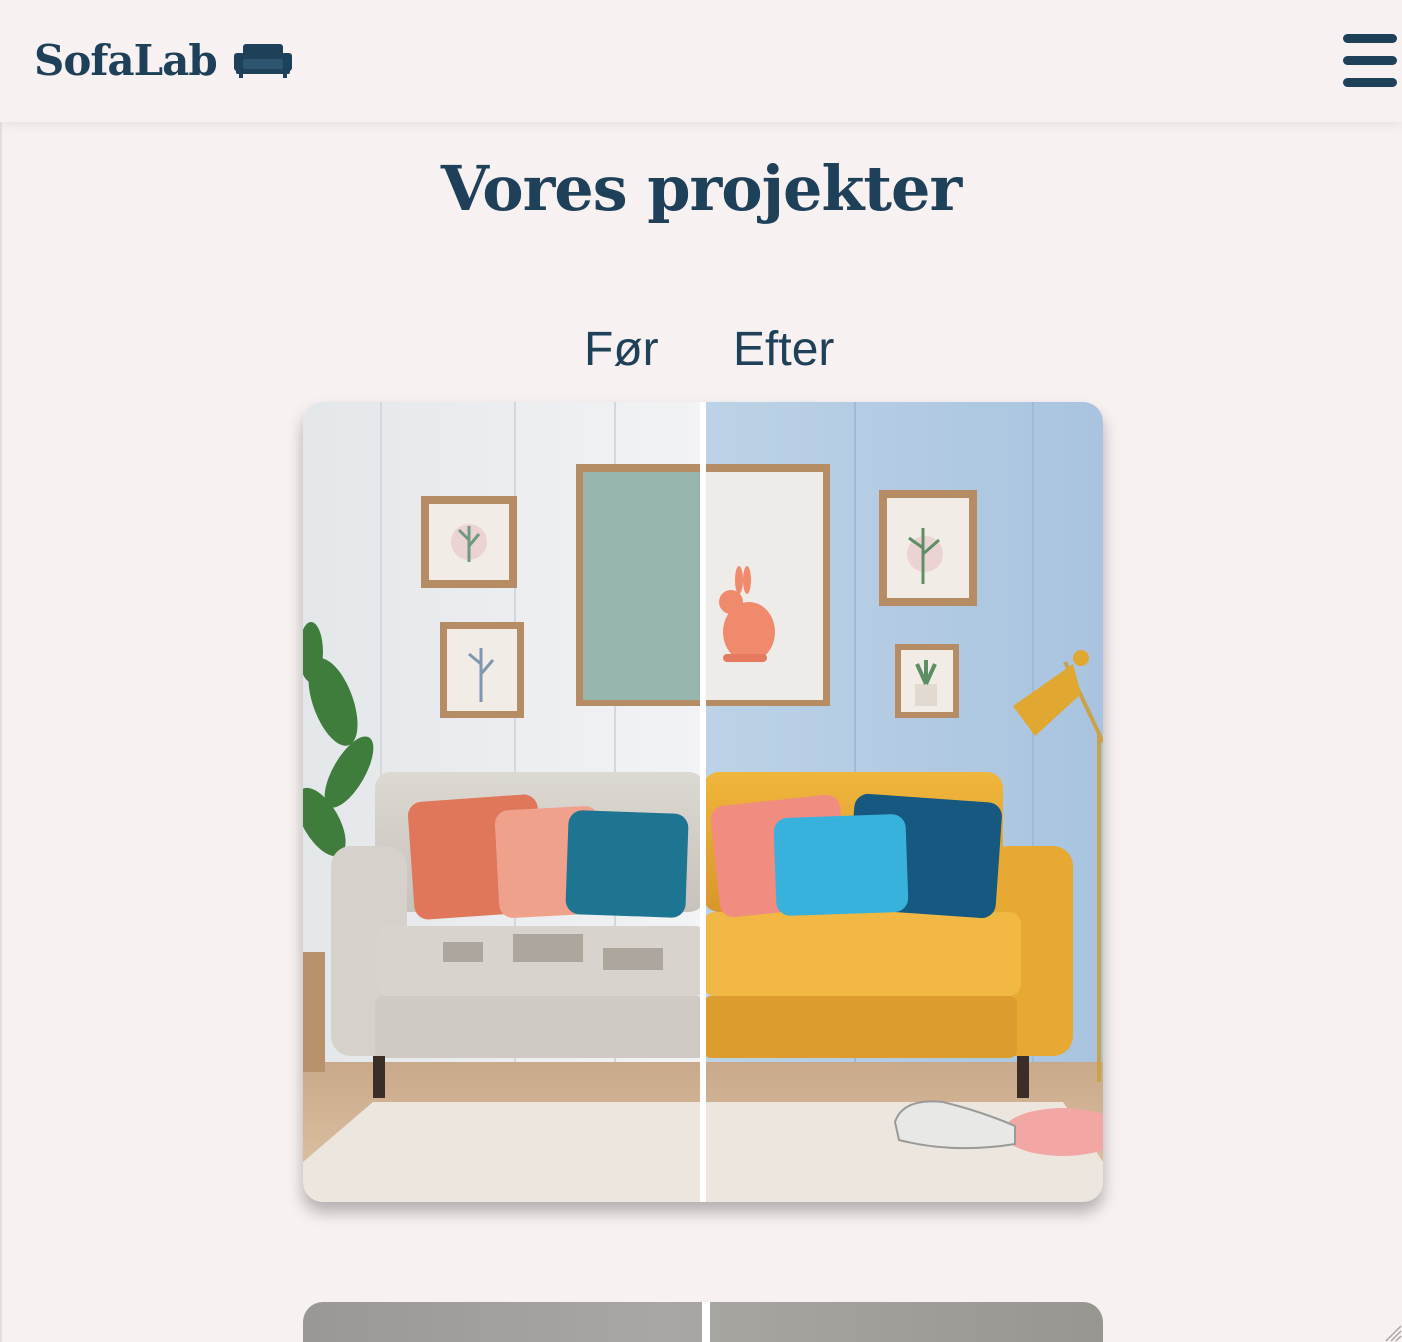  I want to click on second-before-after-comparison-image, so click(703, 1322).